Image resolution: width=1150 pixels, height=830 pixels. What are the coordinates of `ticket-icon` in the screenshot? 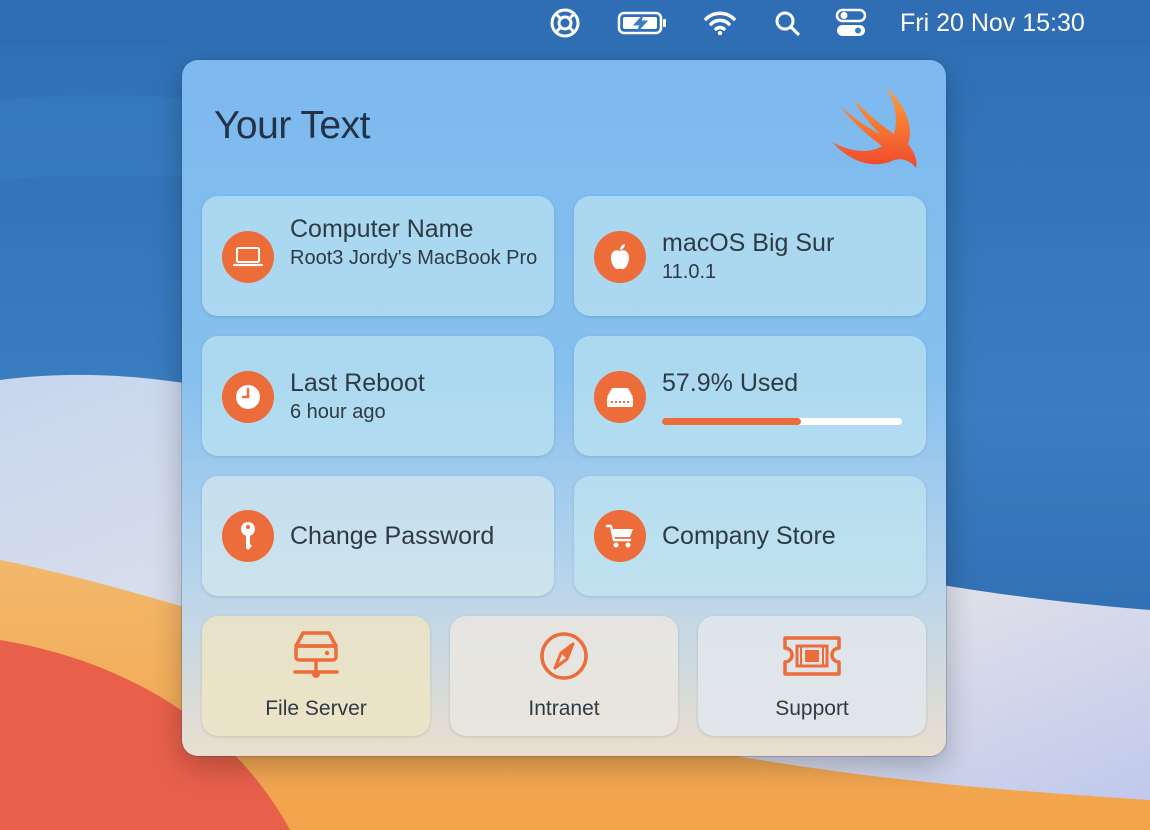 It's located at (812, 656).